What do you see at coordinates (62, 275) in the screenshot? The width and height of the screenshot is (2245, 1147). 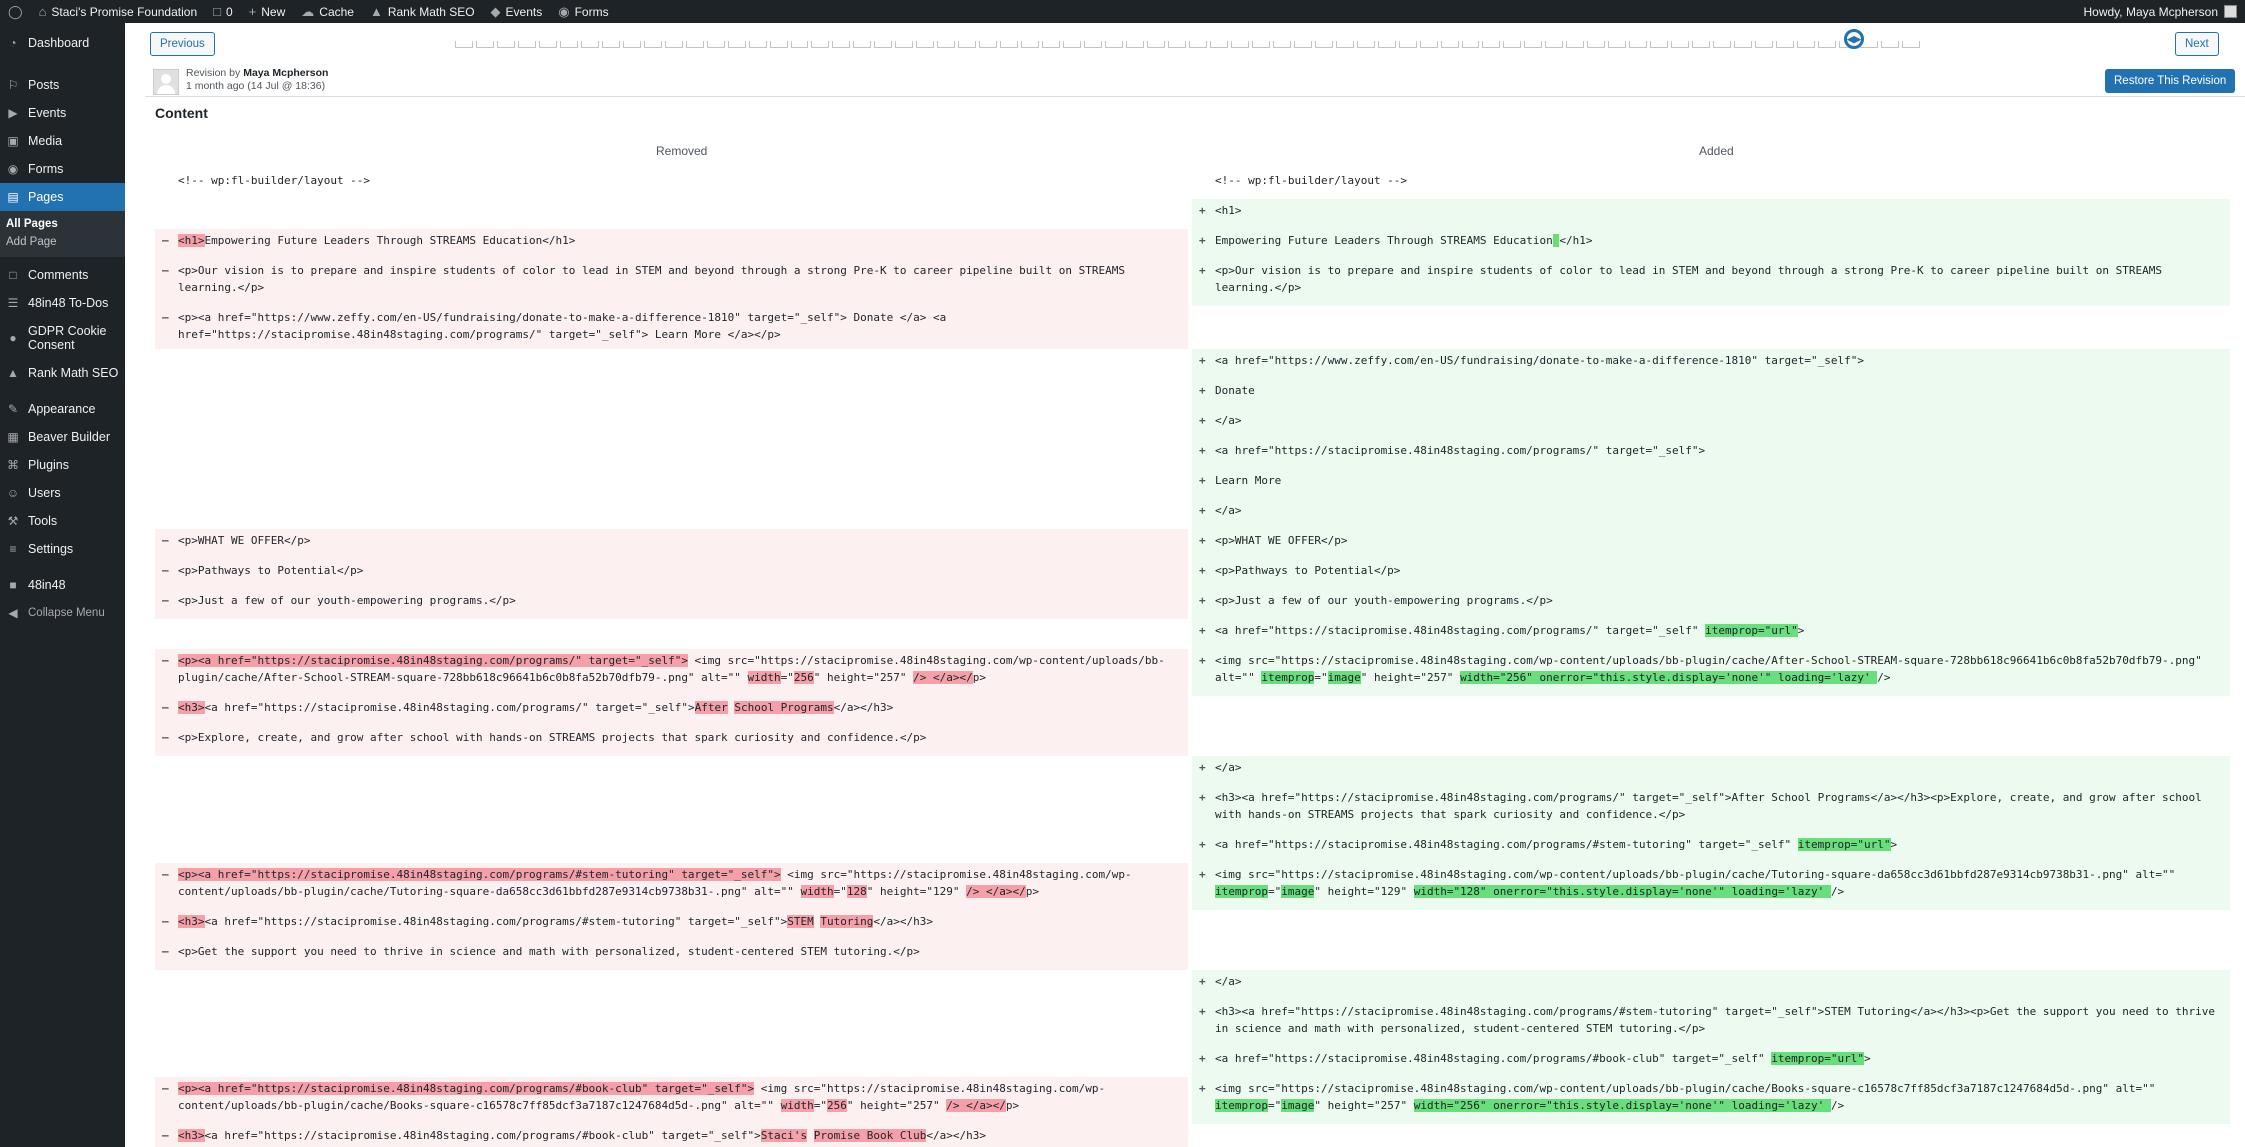 I see `sidebar-item-comments: □ Comments` at bounding box center [62, 275].